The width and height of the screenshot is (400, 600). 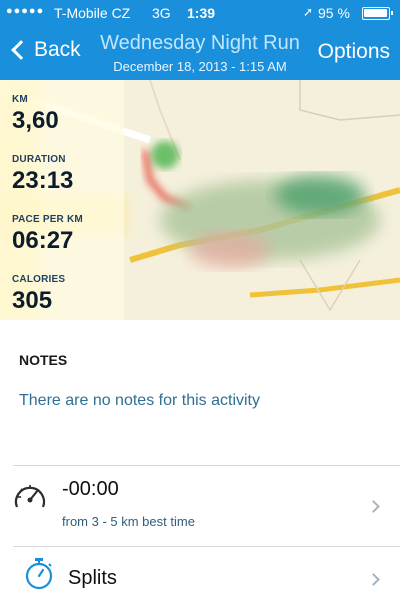 I want to click on location-arrow-icon: ➚, so click(x=308, y=12).